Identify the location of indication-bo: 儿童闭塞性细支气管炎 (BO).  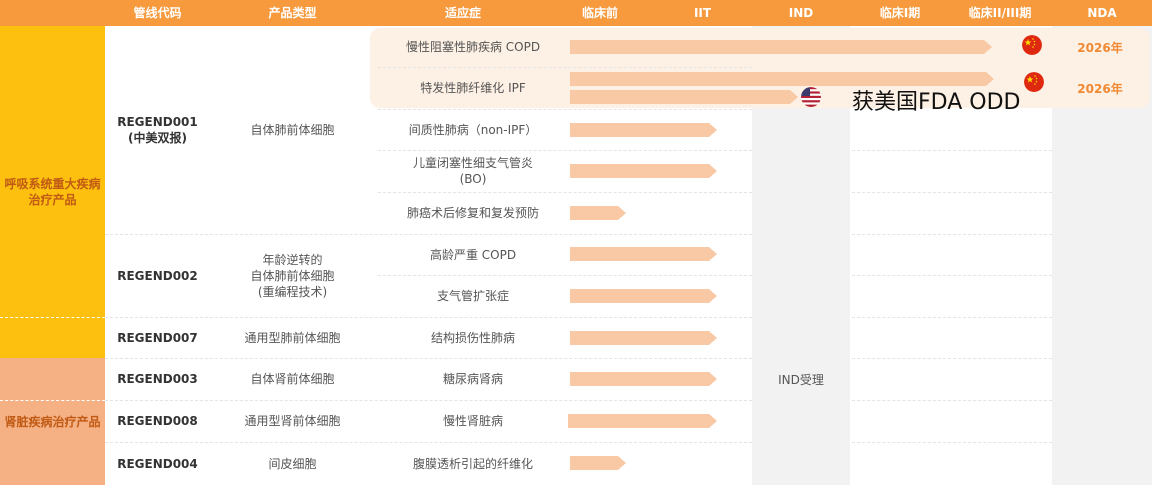
(473, 171).